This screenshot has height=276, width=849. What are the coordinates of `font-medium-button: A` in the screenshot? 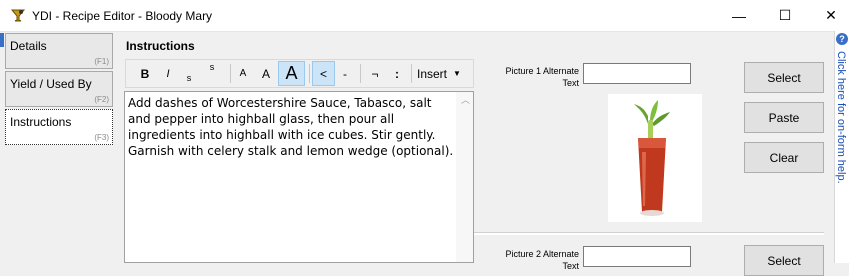 It's located at (266, 73).